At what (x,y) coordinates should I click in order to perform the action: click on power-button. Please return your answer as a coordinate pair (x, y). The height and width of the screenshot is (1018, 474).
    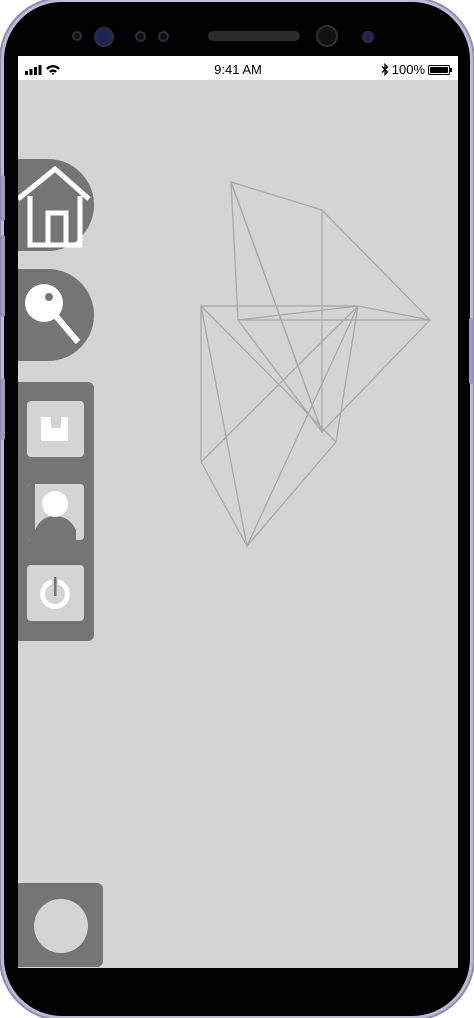
    Looking at the image, I should click on (55, 593).